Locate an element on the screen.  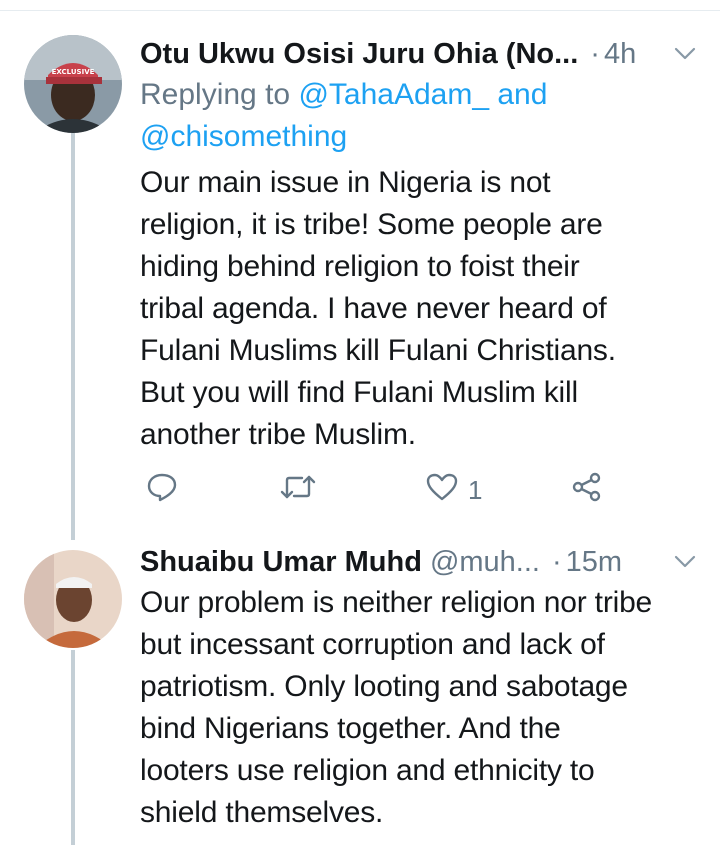
retweet-button is located at coordinates (298, 490).